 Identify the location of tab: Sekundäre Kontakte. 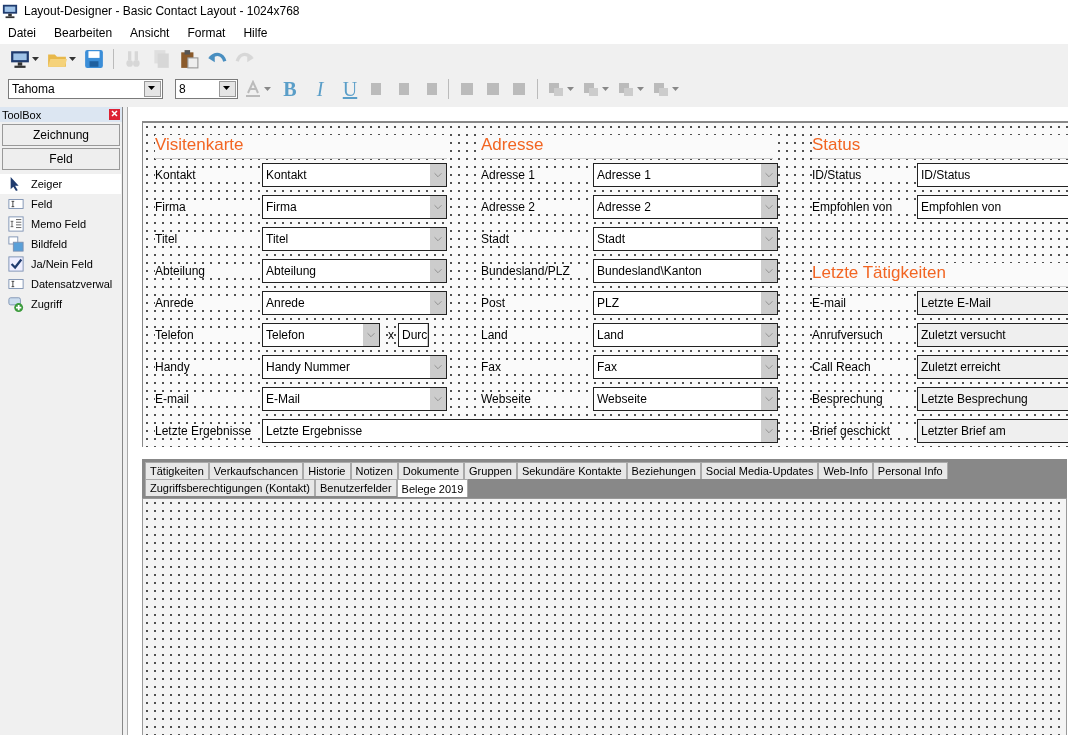
(571, 470).